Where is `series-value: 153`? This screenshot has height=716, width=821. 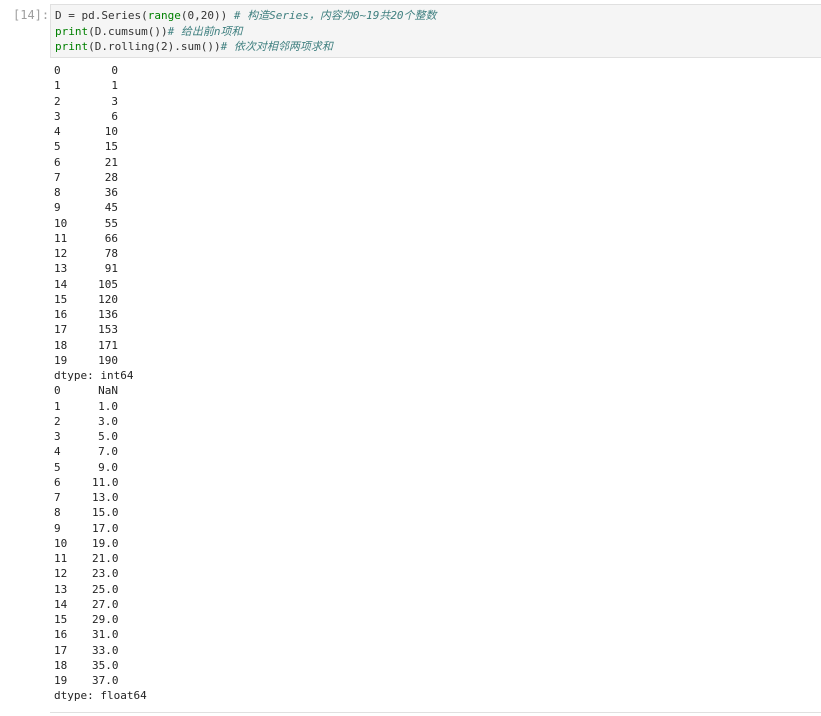 series-value: 153 is located at coordinates (108, 330).